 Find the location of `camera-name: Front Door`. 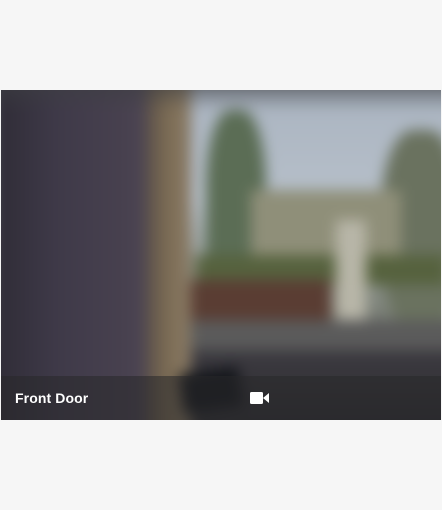

camera-name: Front Door is located at coordinates (52, 398).